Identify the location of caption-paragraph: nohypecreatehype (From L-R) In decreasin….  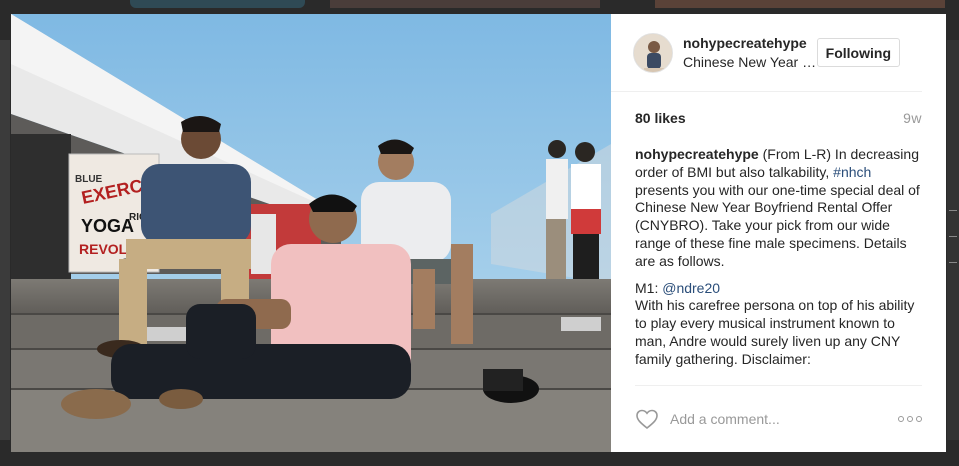
(778, 208).